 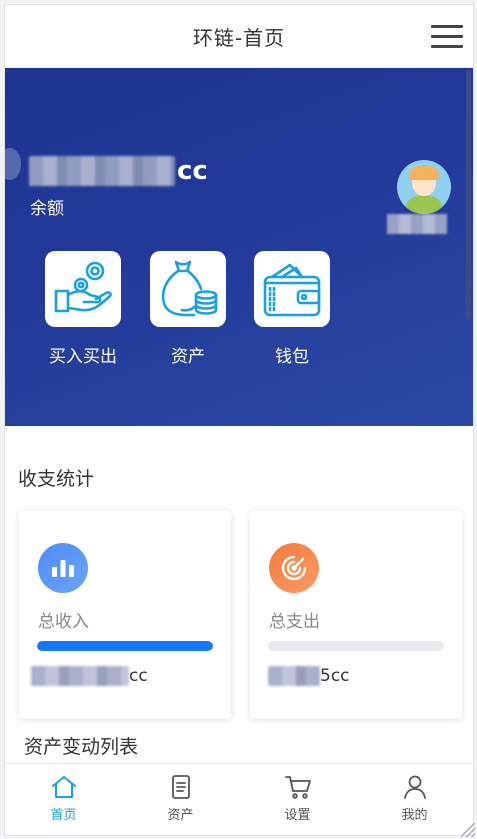 I want to click on cart-icon, so click(x=297, y=787).